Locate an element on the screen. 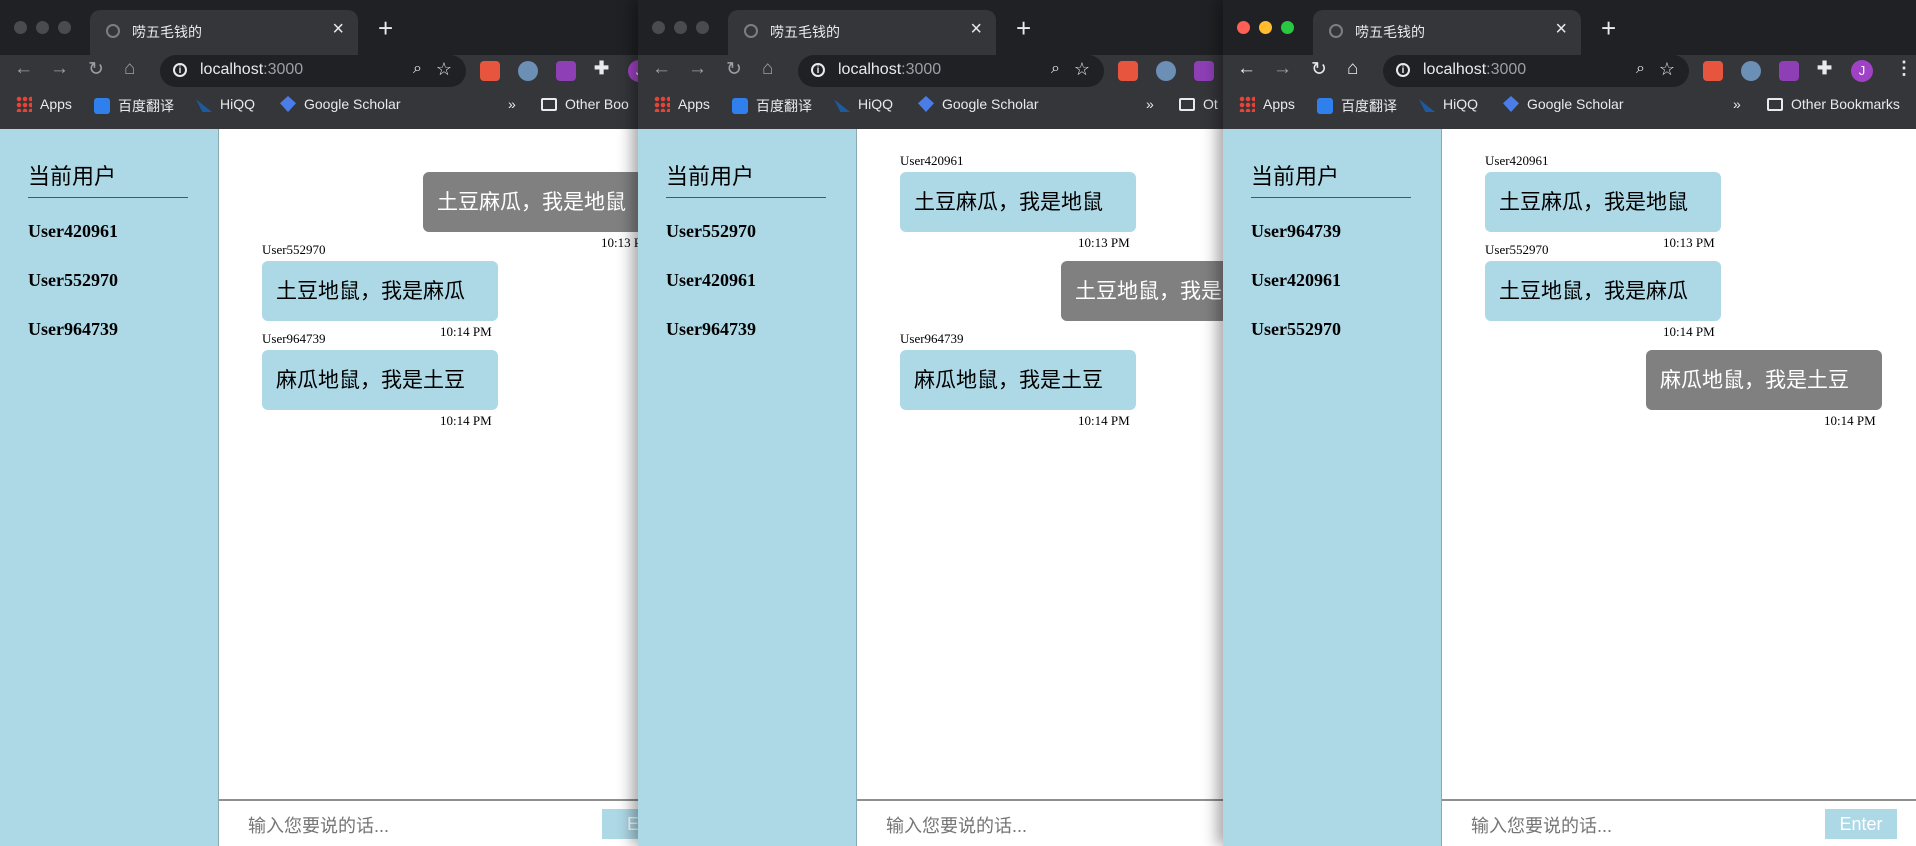 The width and height of the screenshot is (1916, 846). message-sender: User420961 is located at coordinates (1517, 160).